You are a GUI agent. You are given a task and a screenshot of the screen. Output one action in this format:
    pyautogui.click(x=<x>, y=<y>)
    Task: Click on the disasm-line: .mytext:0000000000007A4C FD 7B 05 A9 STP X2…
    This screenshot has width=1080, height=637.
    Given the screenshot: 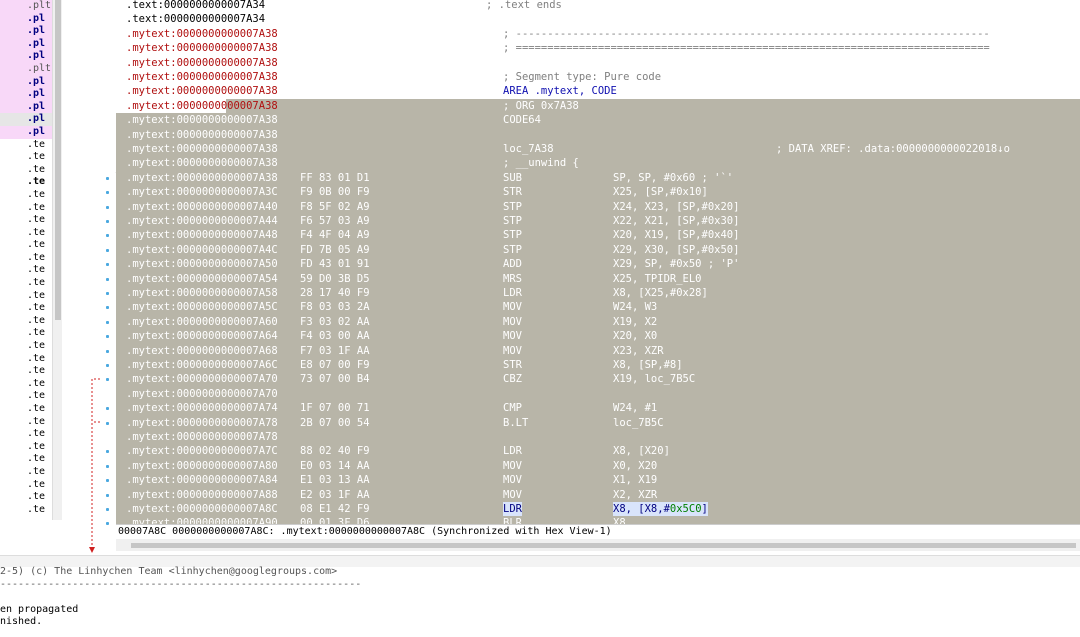 What is the action you would take?
    pyautogui.click(x=598, y=250)
    